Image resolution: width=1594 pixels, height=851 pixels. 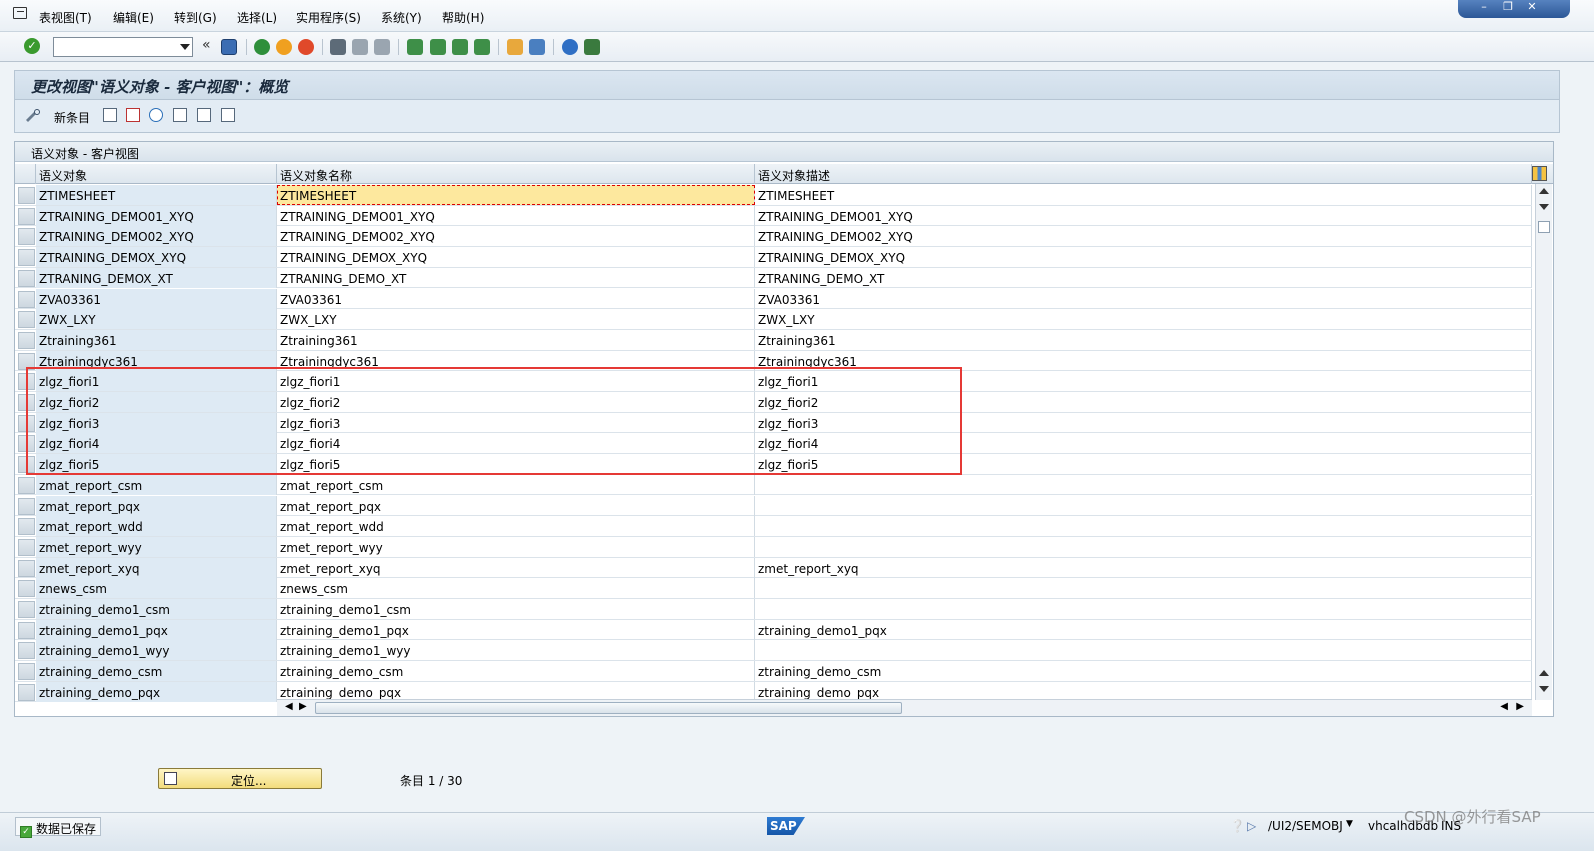 What do you see at coordinates (1143, 629) in the screenshot?
I see `cell-semantic-object-description: ztraining_demo1_pqx` at bounding box center [1143, 629].